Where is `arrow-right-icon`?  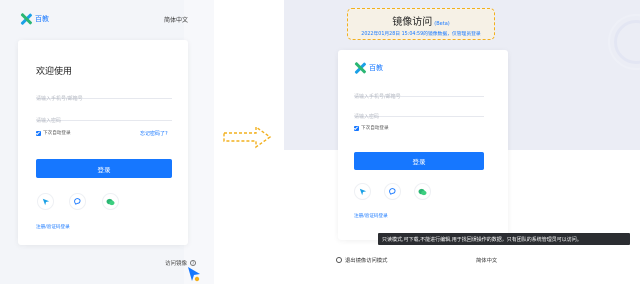
arrow-right-icon is located at coordinates (247, 137).